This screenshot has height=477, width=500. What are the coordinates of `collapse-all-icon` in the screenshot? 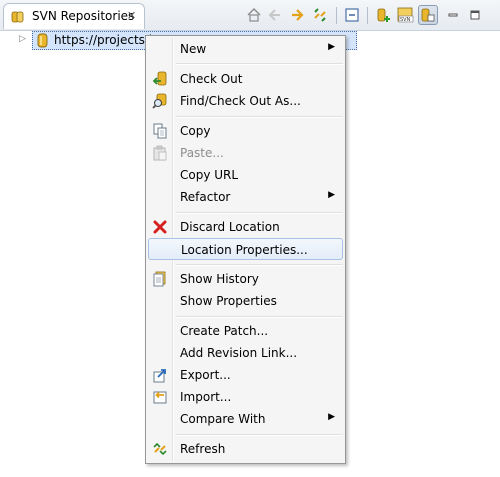 It's located at (352, 15).